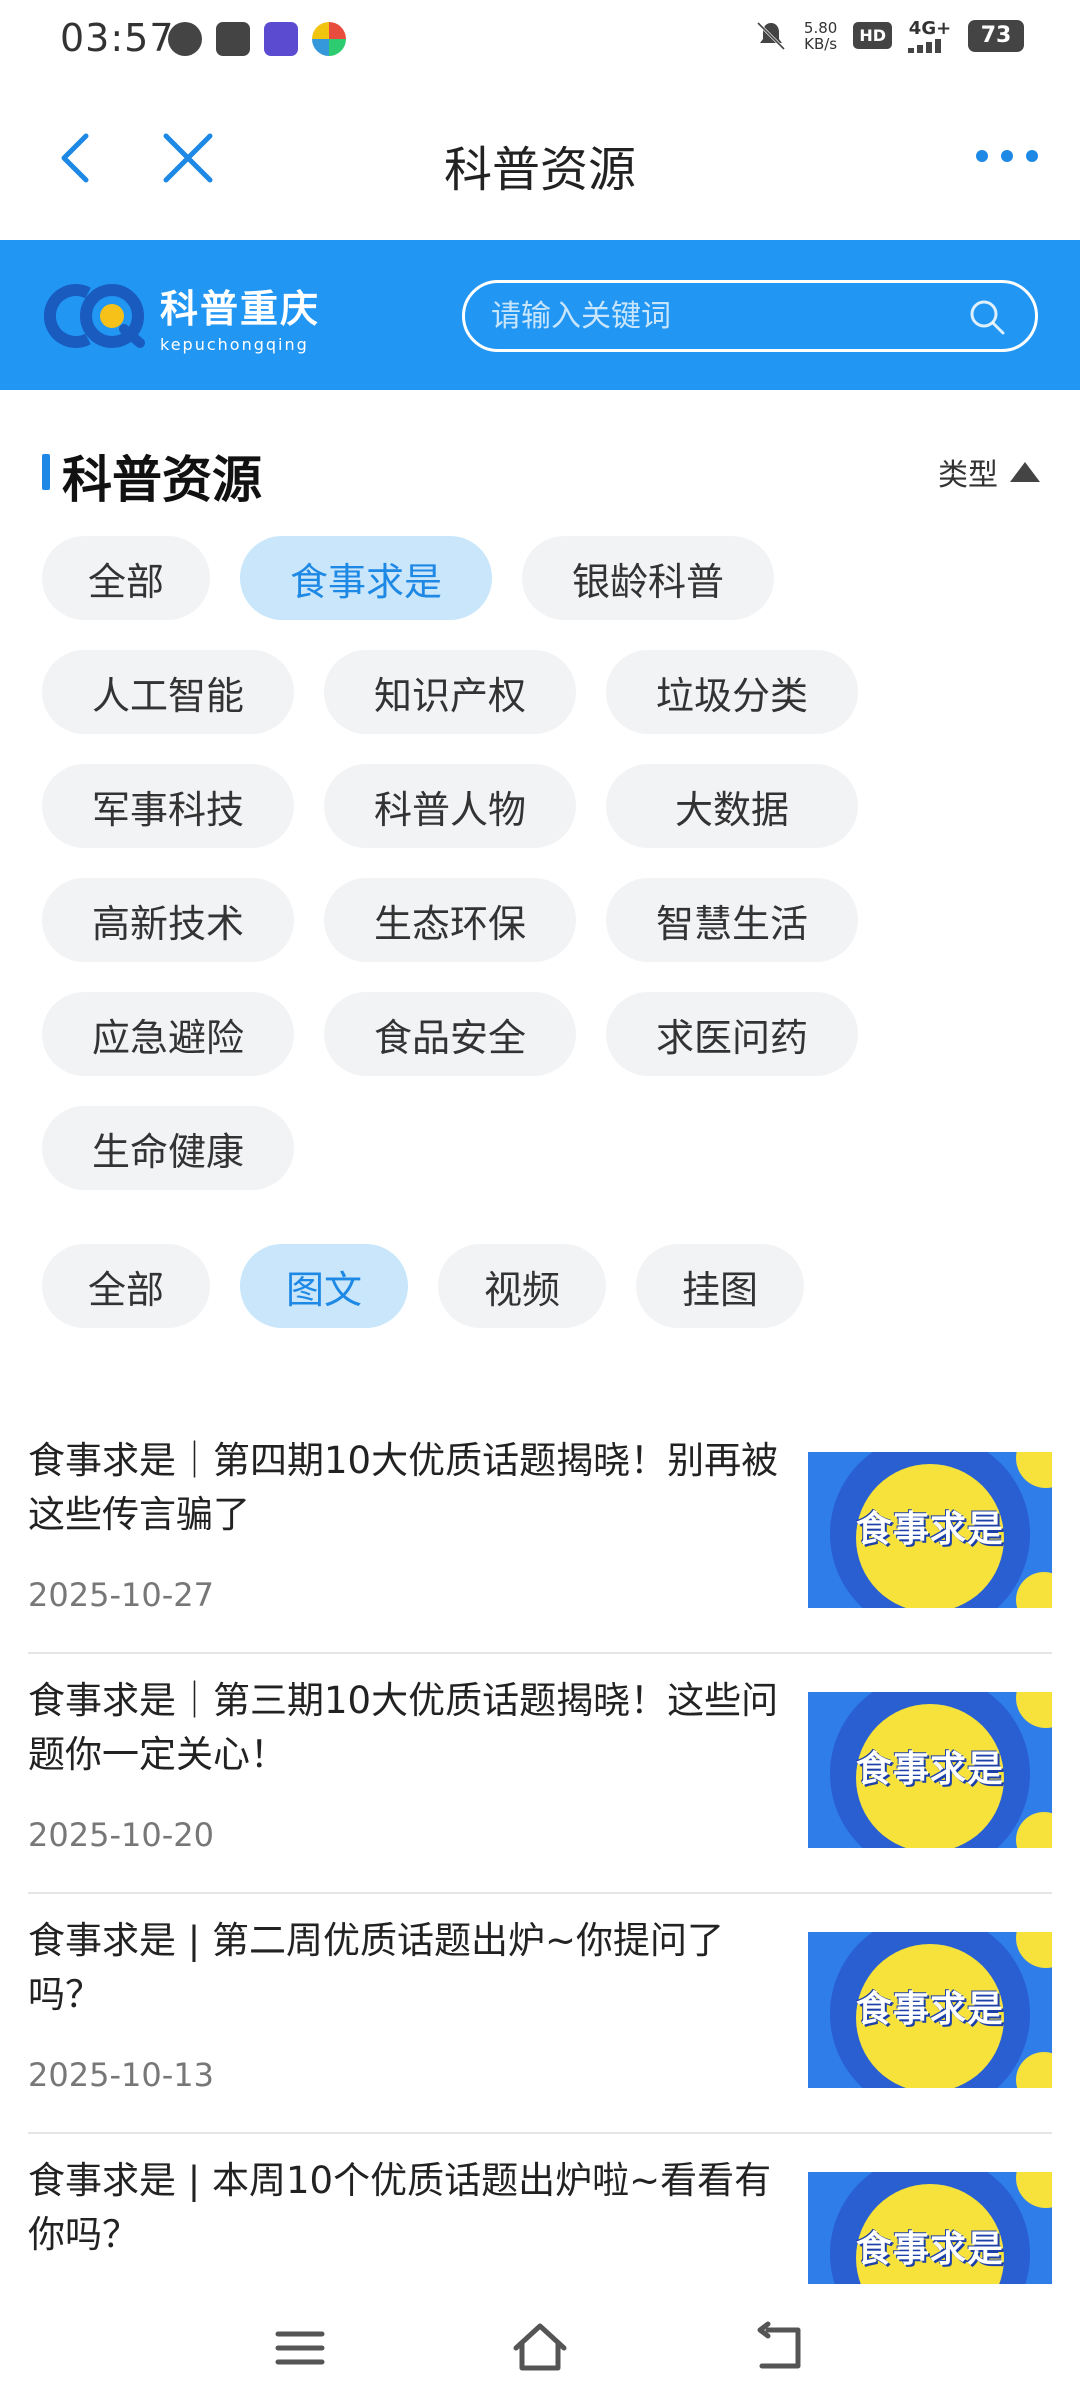 The image size is (1080, 2408). Describe the element at coordinates (770, 35) in the screenshot. I see `mute-icon` at that location.